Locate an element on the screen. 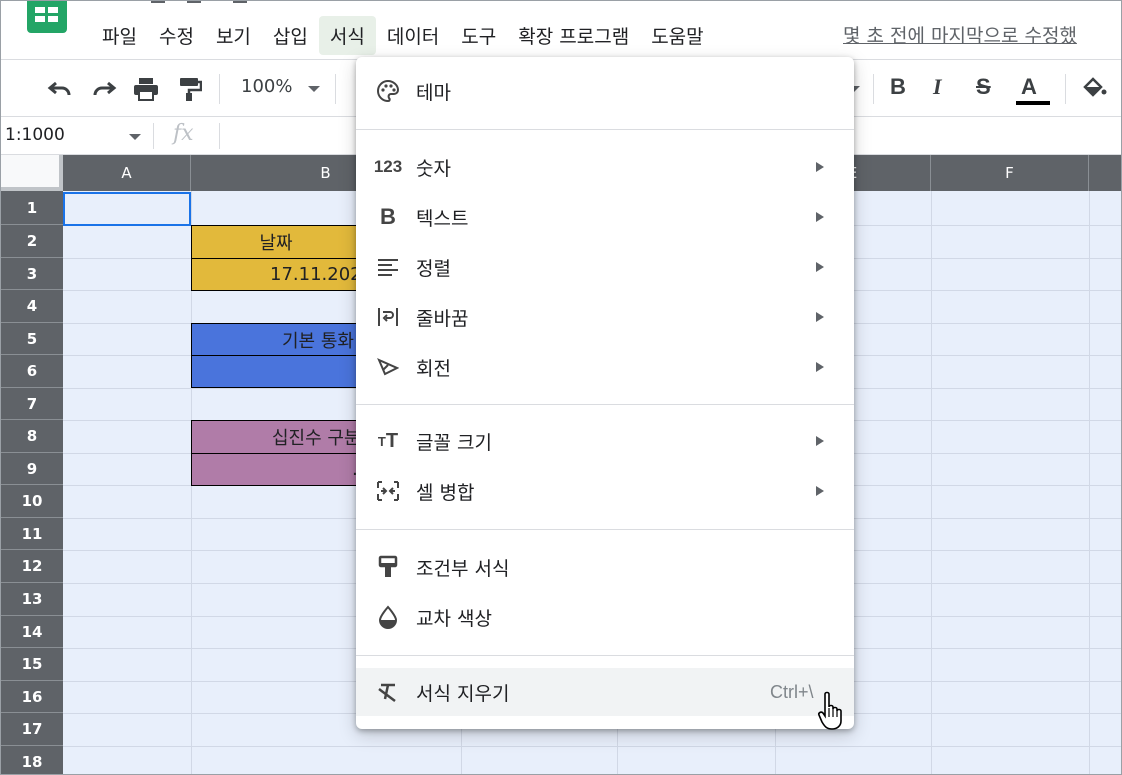  row-header-17: 17 is located at coordinates (32, 729).